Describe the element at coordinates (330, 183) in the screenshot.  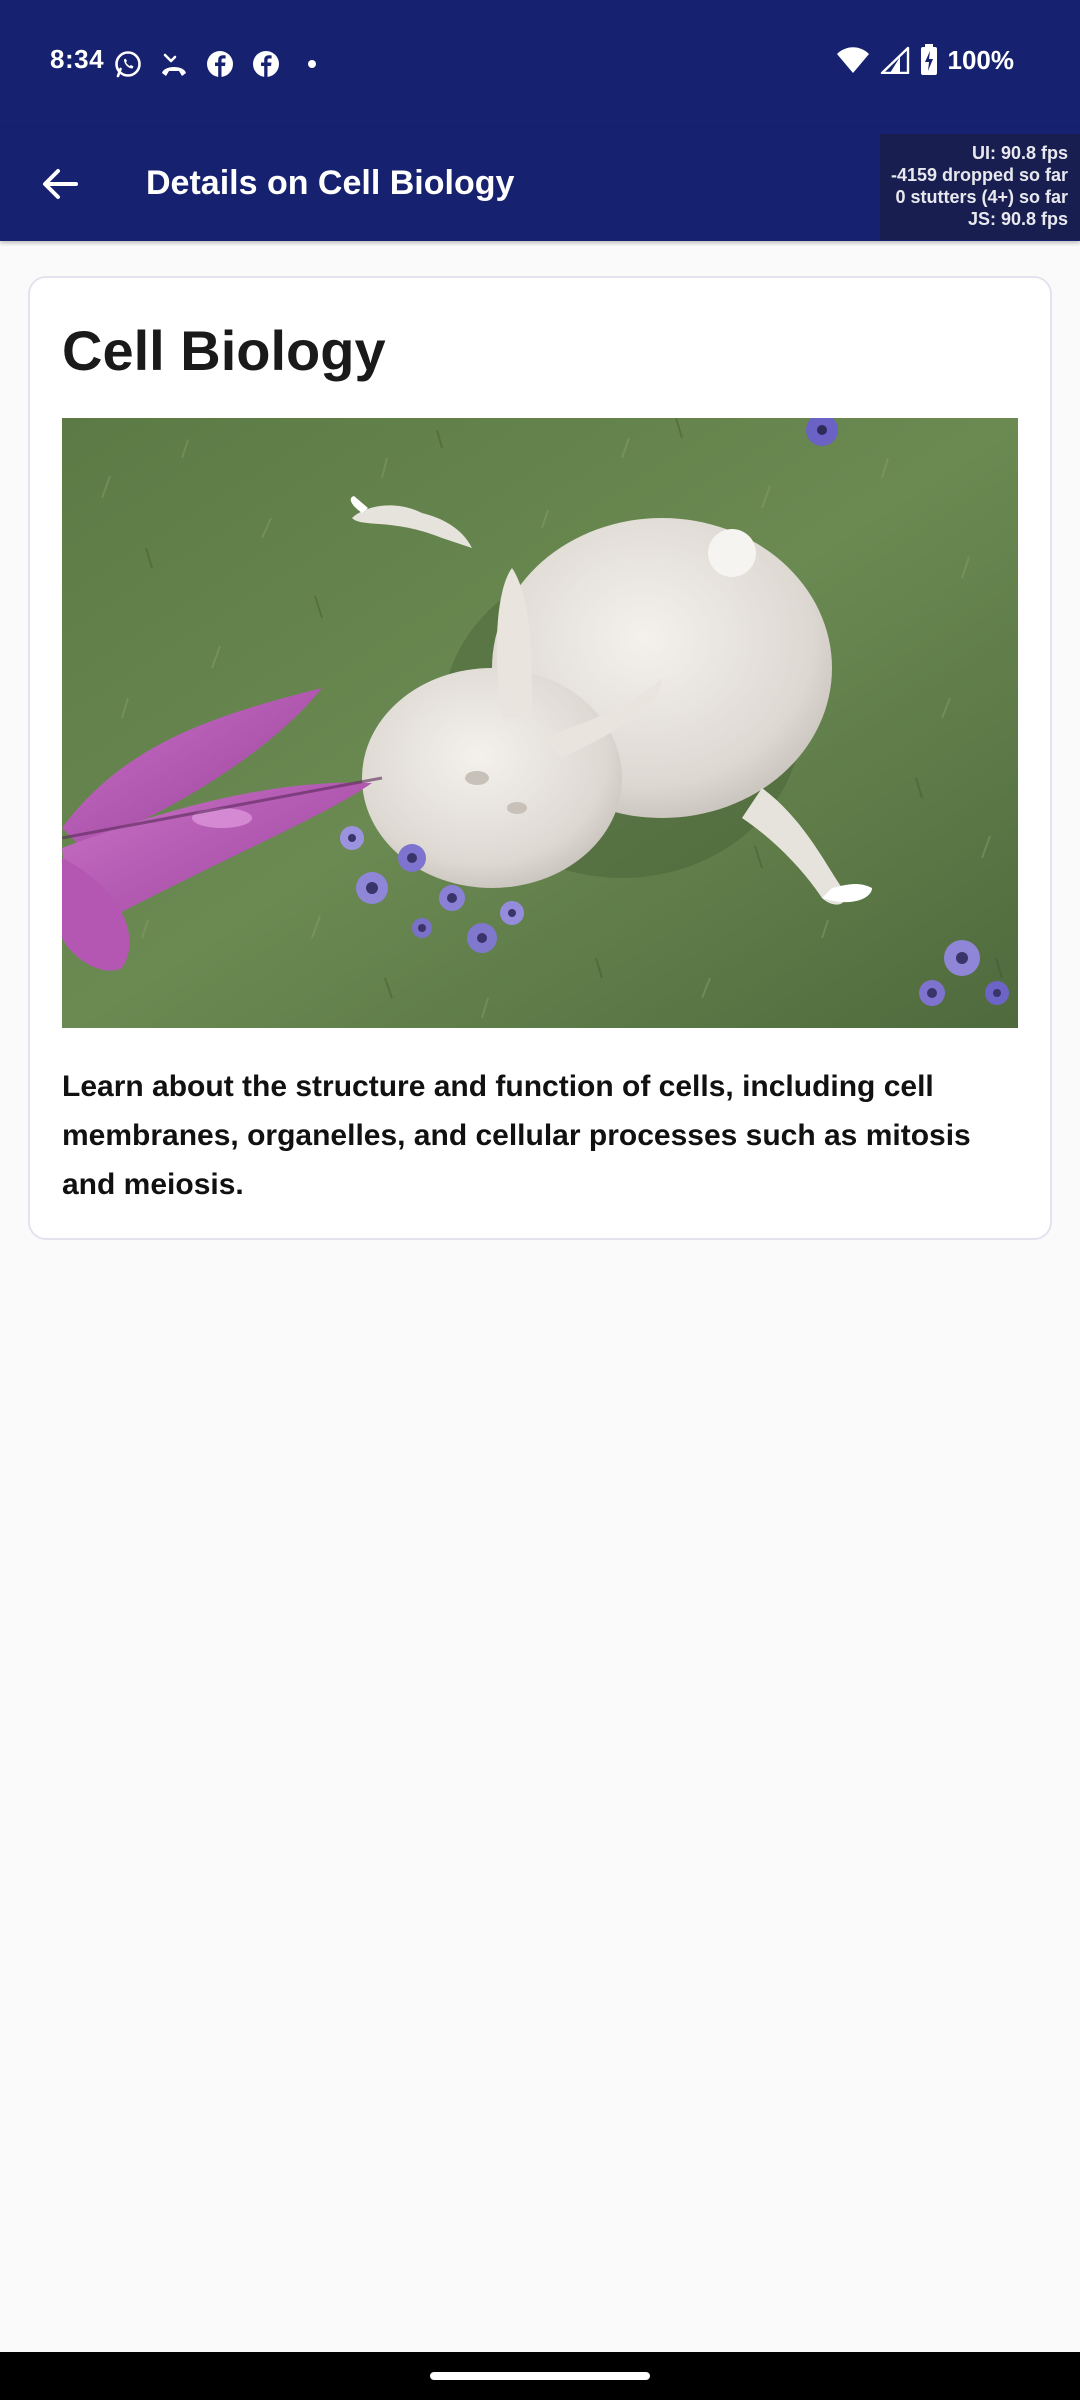
I see `page-title: Details on Cell Biology` at that location.